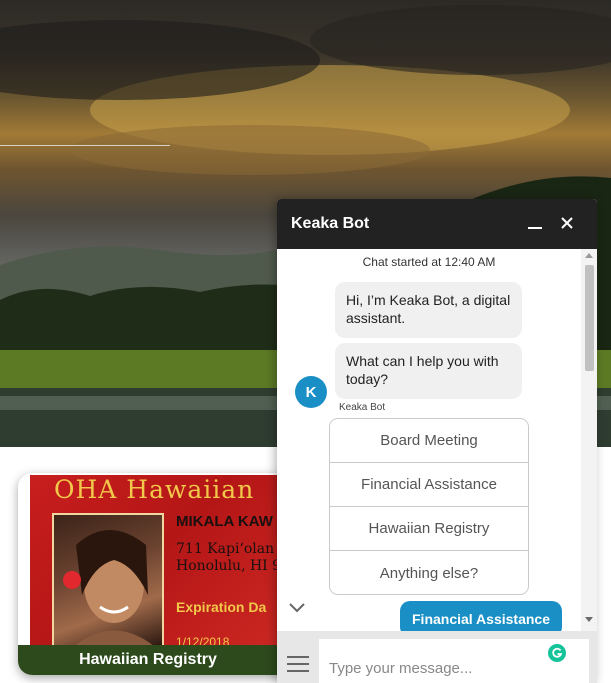 The width and height of the screenshot is (611, 683). I want to click on card-expiration-label: Expiration Da, so click(221, 607).